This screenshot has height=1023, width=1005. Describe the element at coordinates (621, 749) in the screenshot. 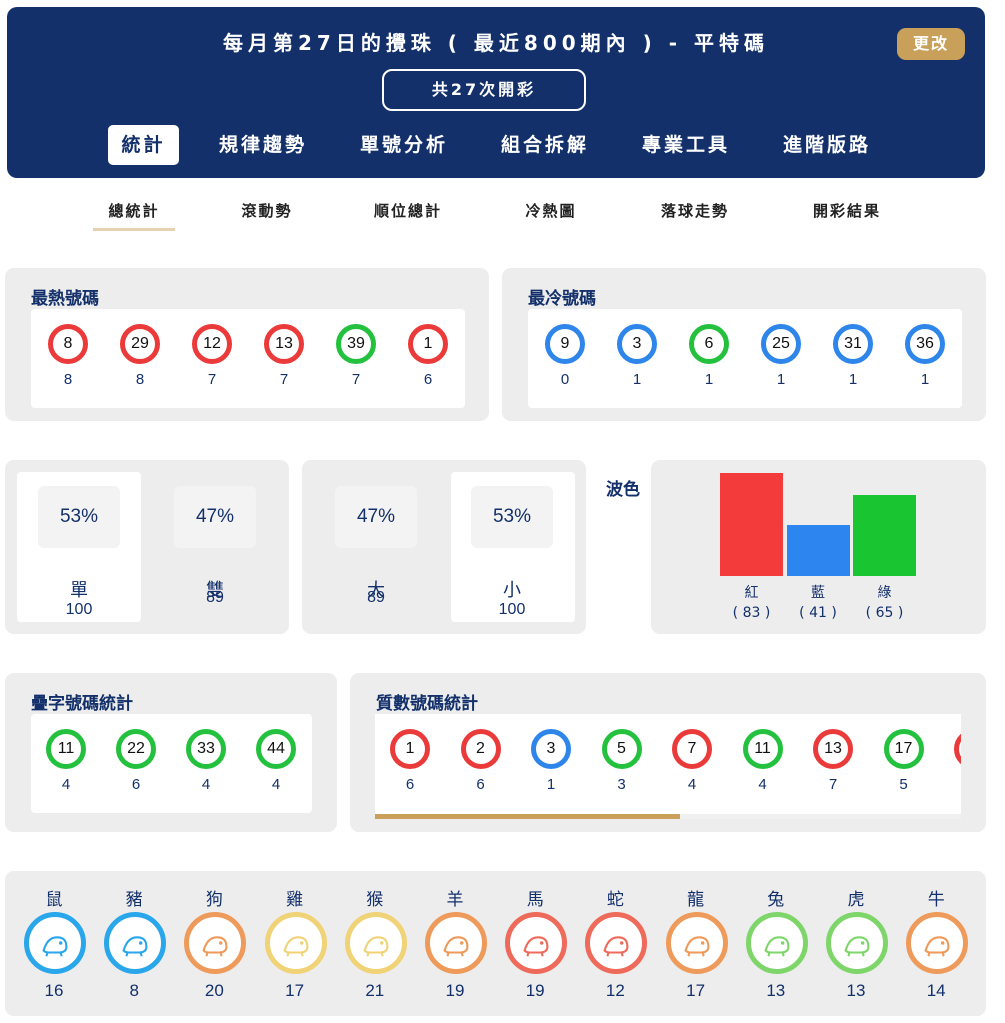

I see `prime-number-ball: 5` at that location.